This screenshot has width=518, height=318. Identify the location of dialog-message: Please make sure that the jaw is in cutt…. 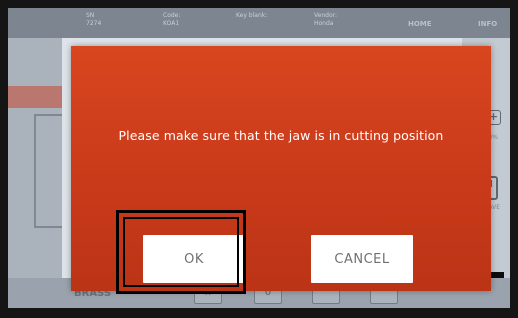
(281, 135).